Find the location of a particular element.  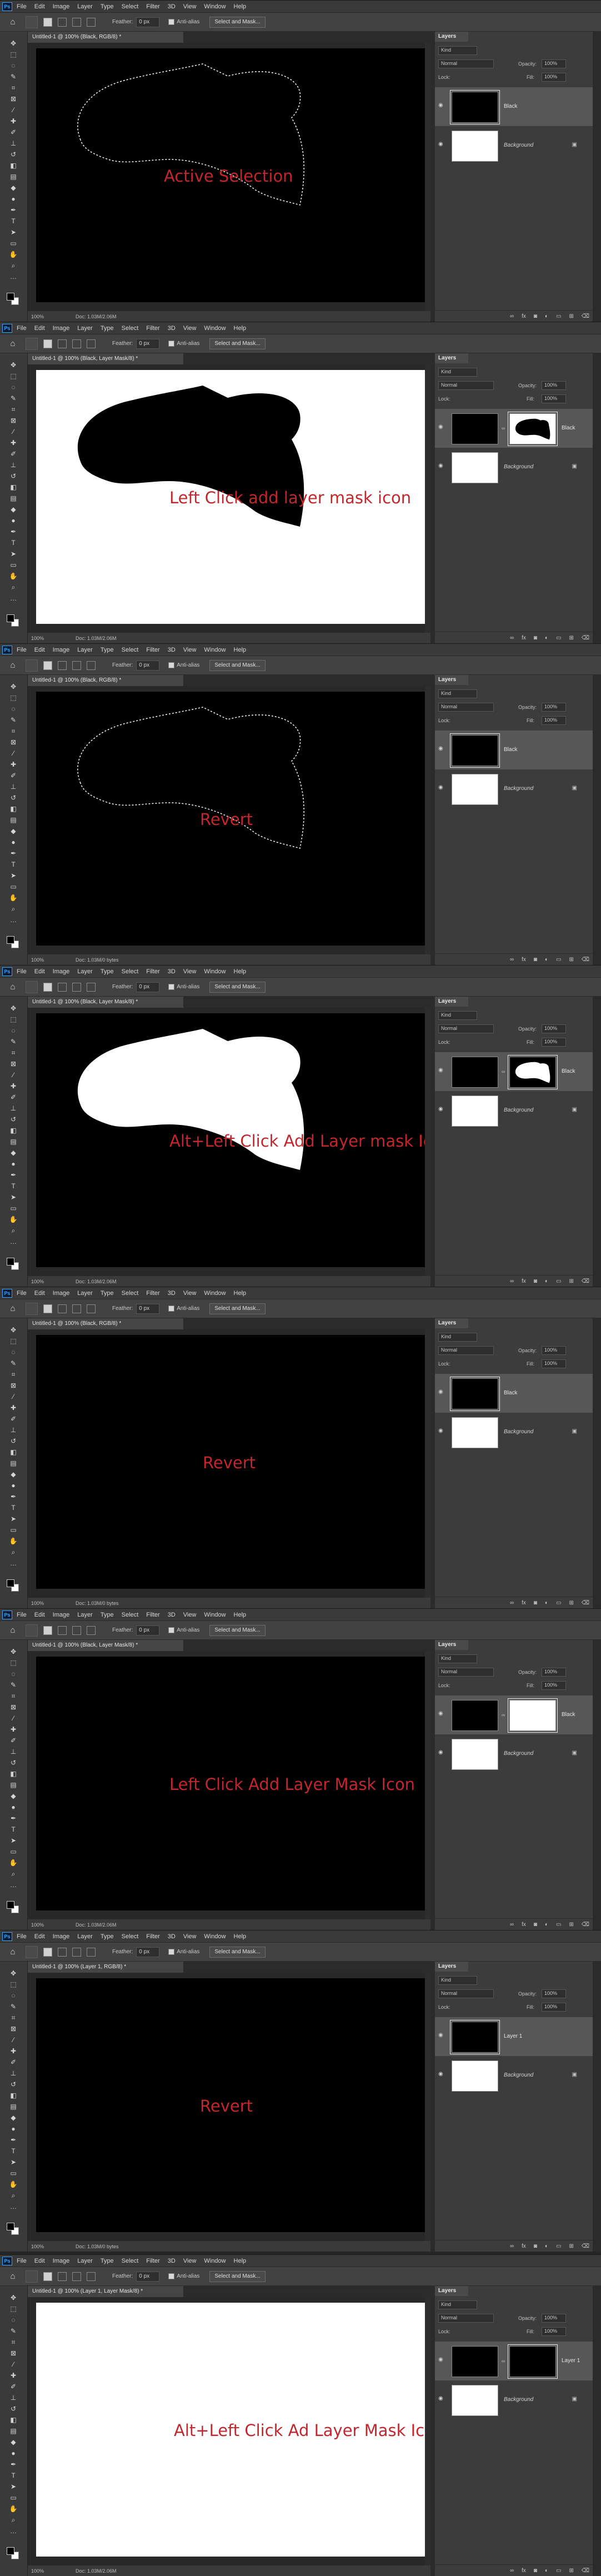

layer-row: ◉ Background ▣ is located at coordinates (514, 145).